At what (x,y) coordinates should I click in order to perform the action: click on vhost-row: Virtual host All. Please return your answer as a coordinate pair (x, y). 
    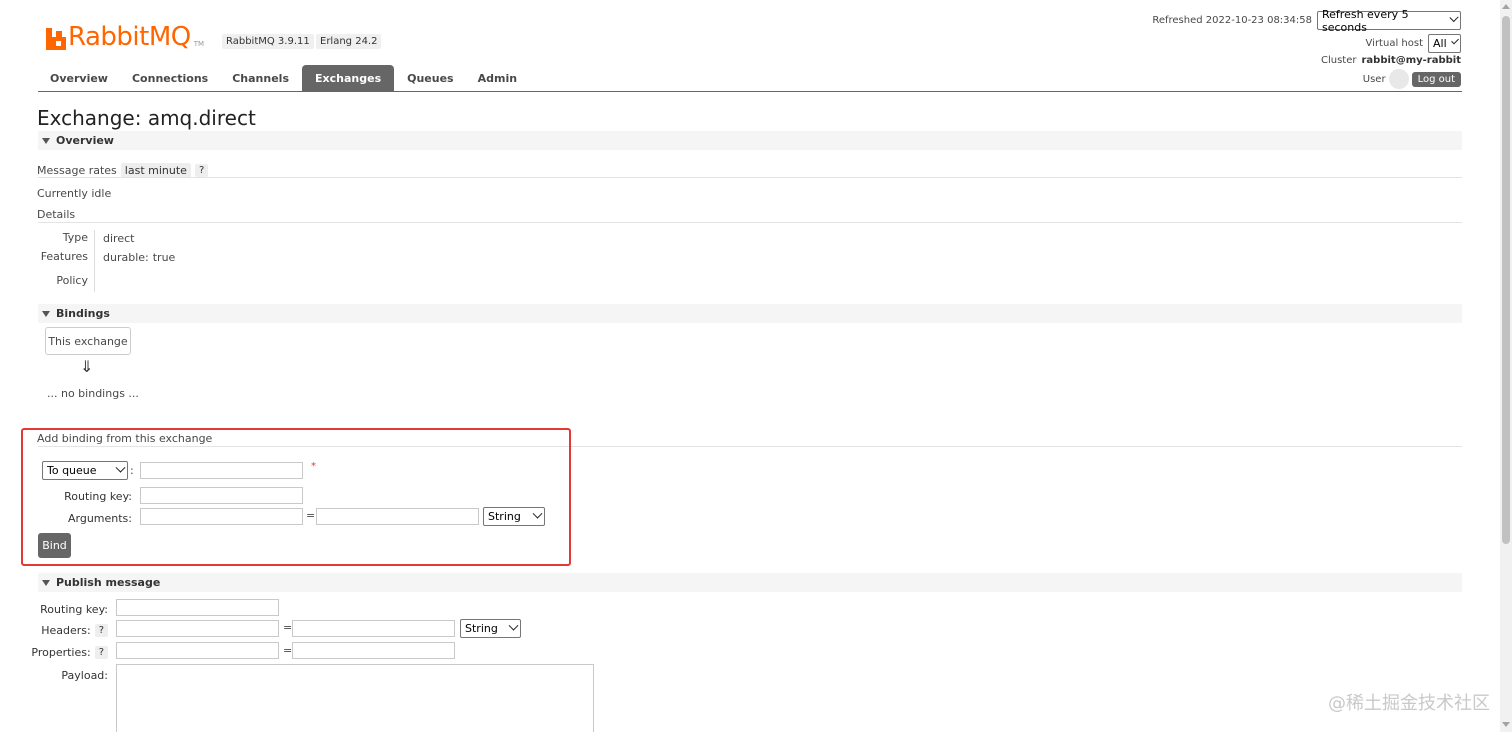
    Looking at the image, I should click on (1413, 43).